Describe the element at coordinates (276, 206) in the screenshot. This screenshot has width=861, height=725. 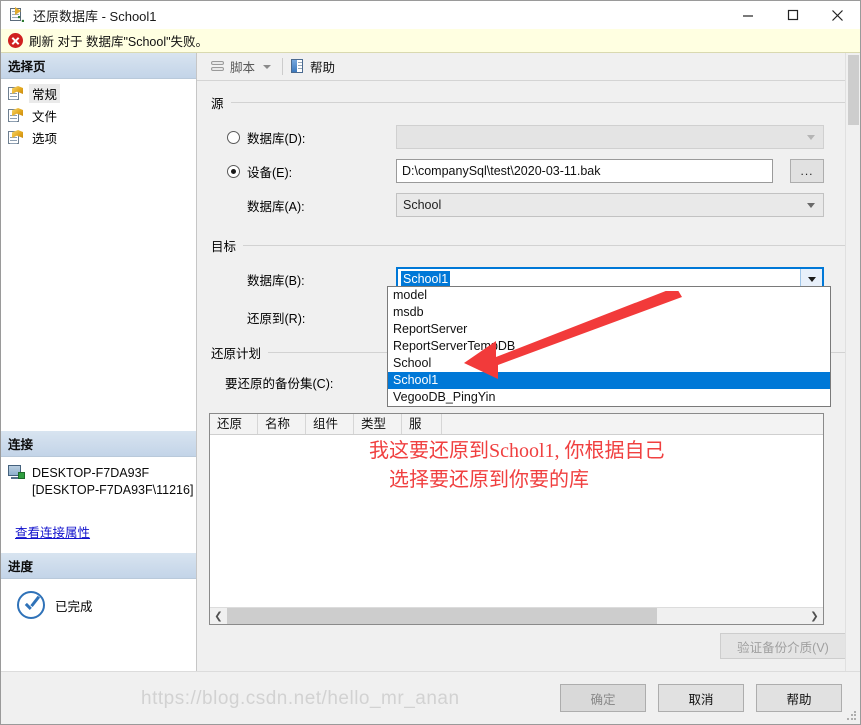
I see `source-db-name-label: 数据库(A):` at that location.